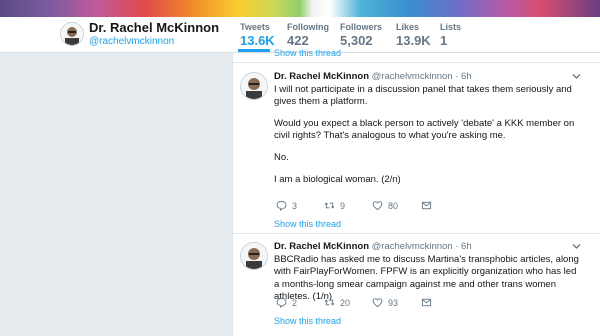 The height and width of the screenshot is (336, 600). What do you see at coordinates (451, 27) in the screenshot?
I see `stat-label: Lists` at bounding box center [451, 27].